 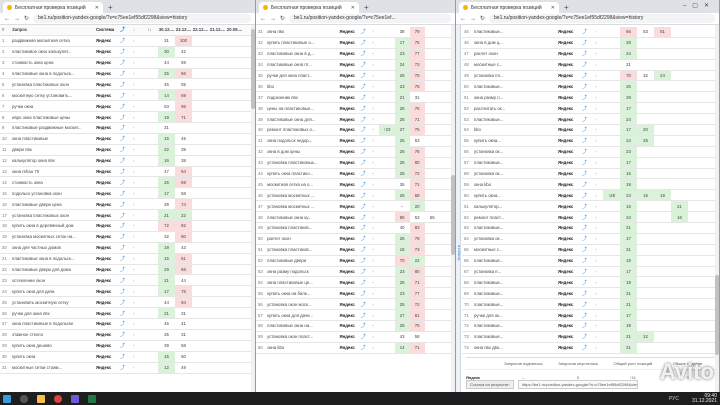 What do you see at coordinates (355, 207) in the screenshot?
I see `table-row: 47 установка москитных ... Яндекс ⤴ › –20` at bounding box center [355, 207].